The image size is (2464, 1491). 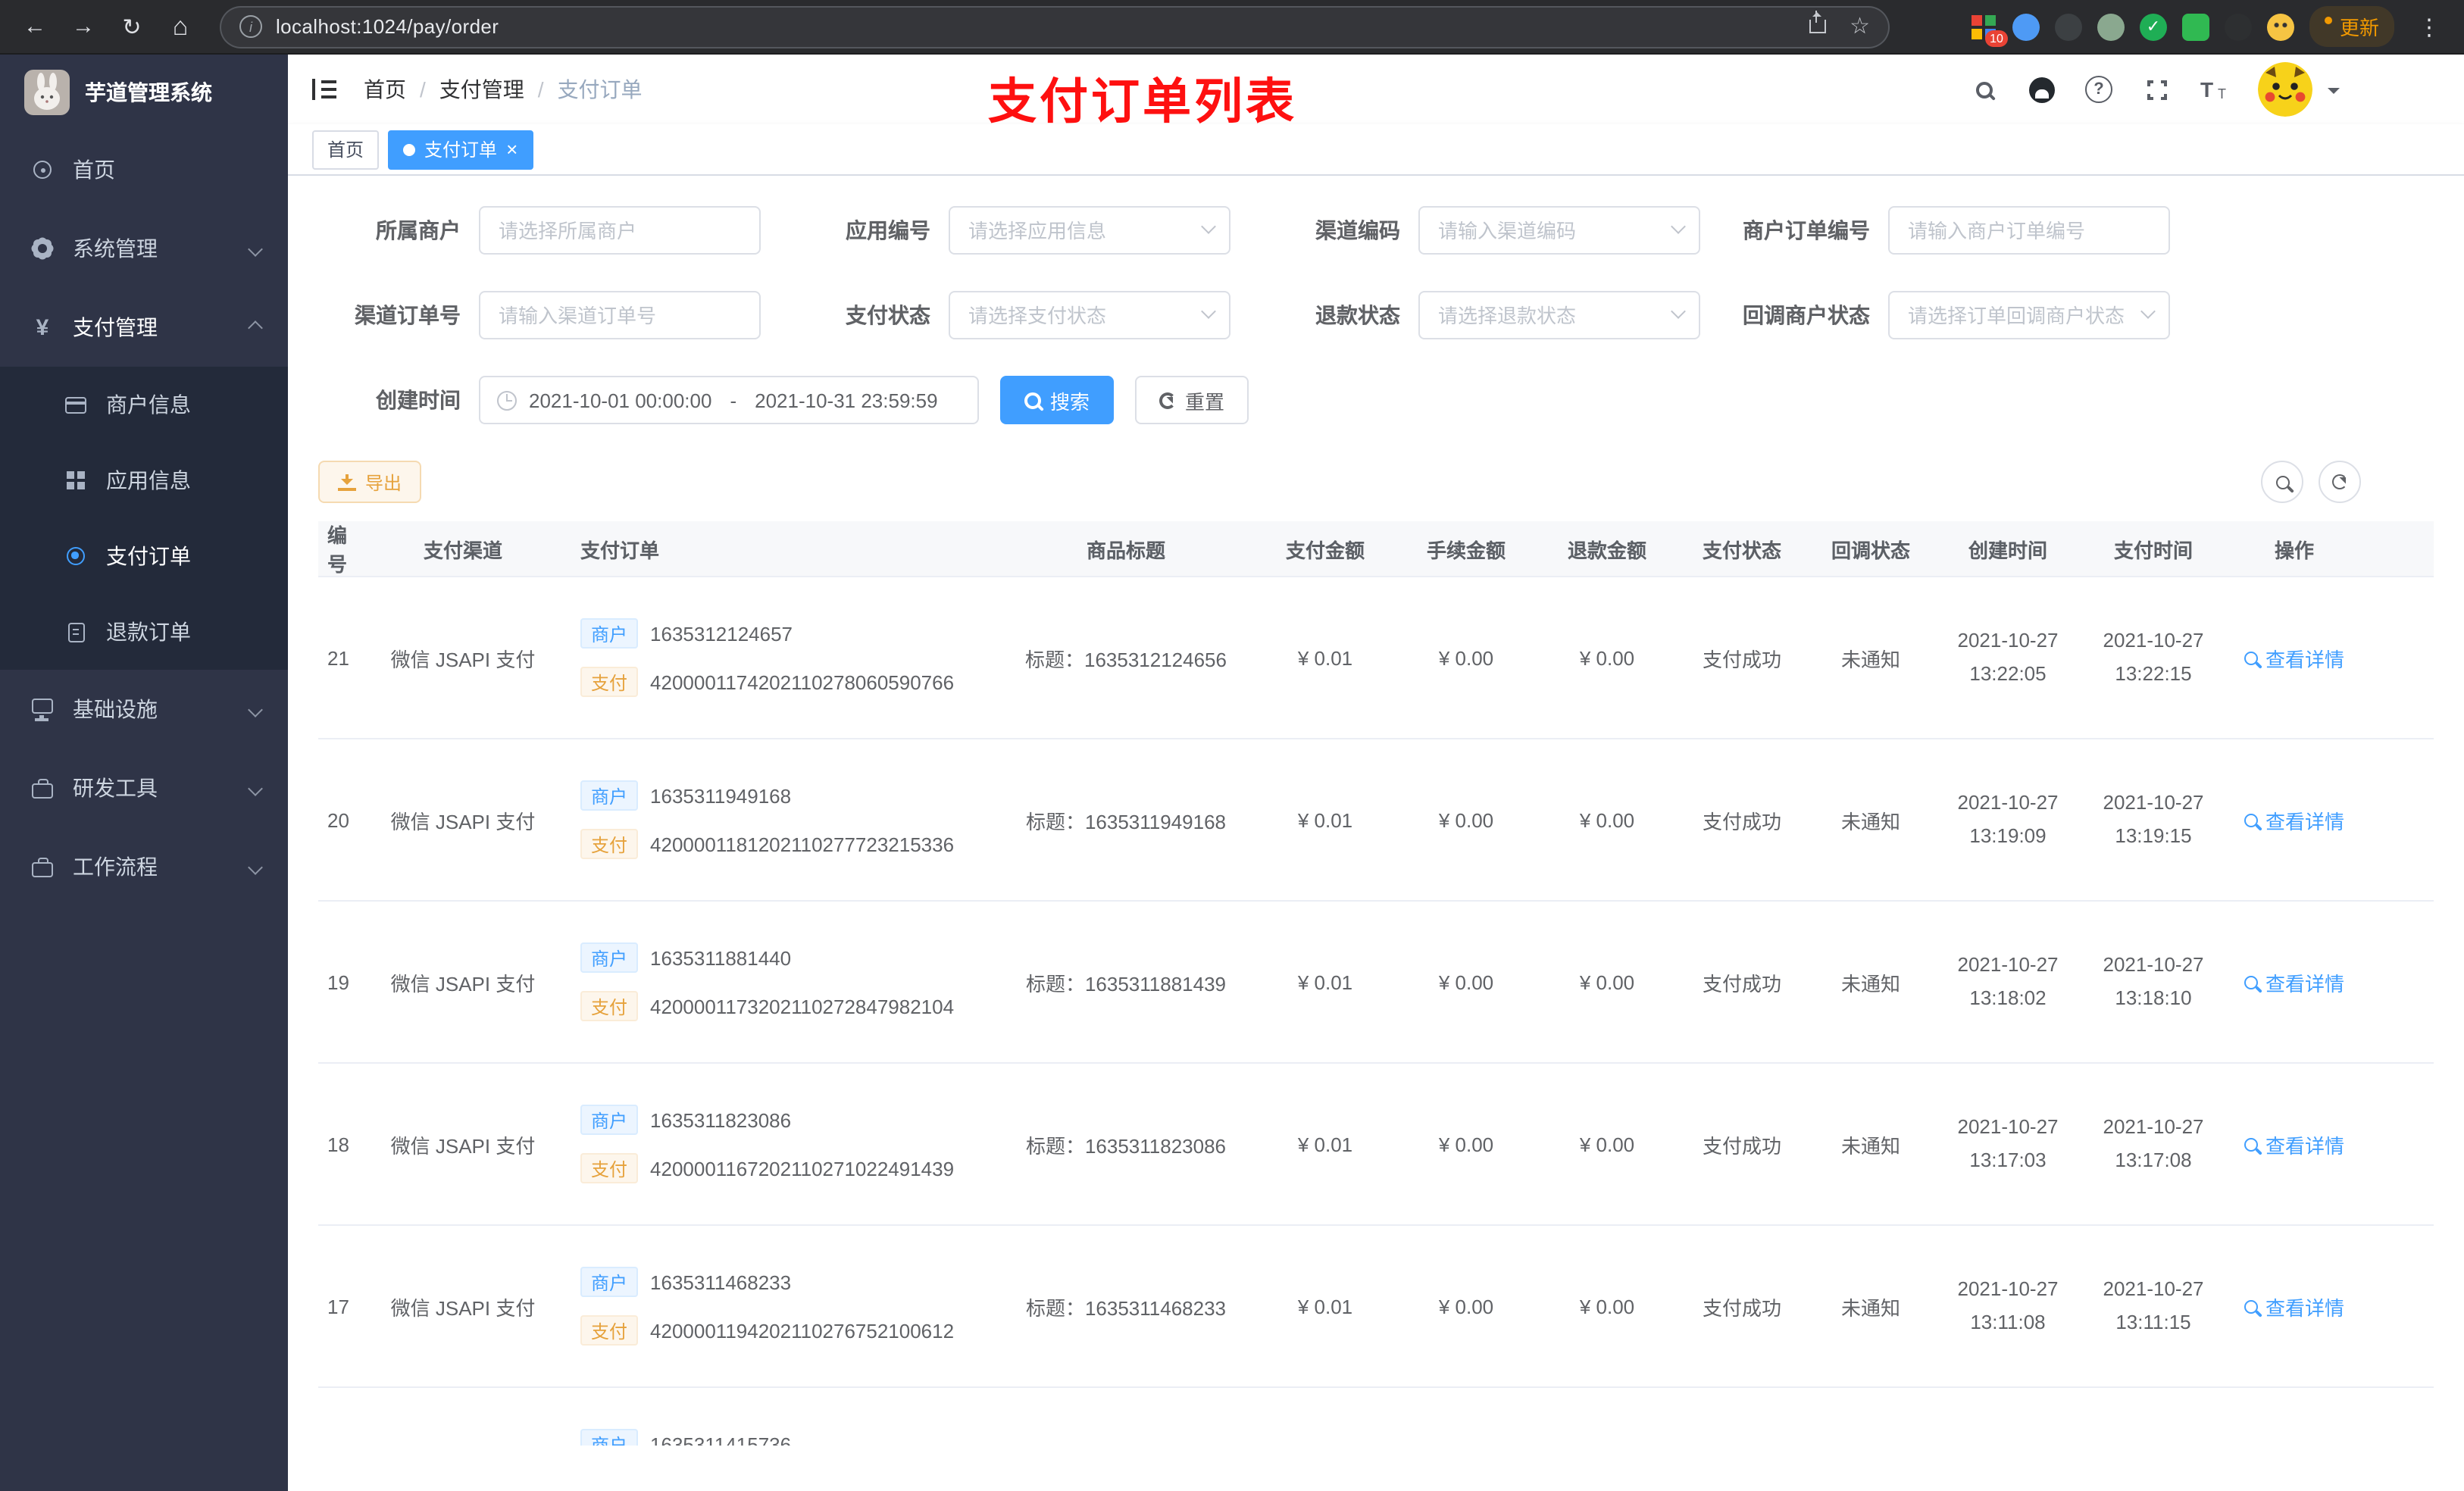 I want to click on channel-order-no-input, so click(x=620, y=315).